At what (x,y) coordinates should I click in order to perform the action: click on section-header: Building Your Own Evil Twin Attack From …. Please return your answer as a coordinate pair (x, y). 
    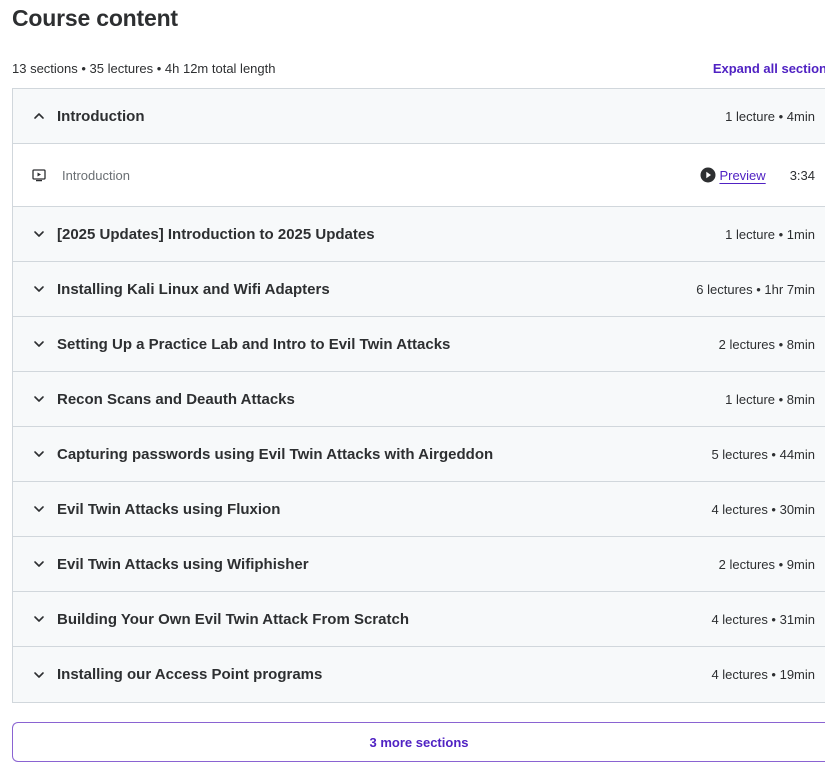
    Looking at the image, I should click on (419, 619).